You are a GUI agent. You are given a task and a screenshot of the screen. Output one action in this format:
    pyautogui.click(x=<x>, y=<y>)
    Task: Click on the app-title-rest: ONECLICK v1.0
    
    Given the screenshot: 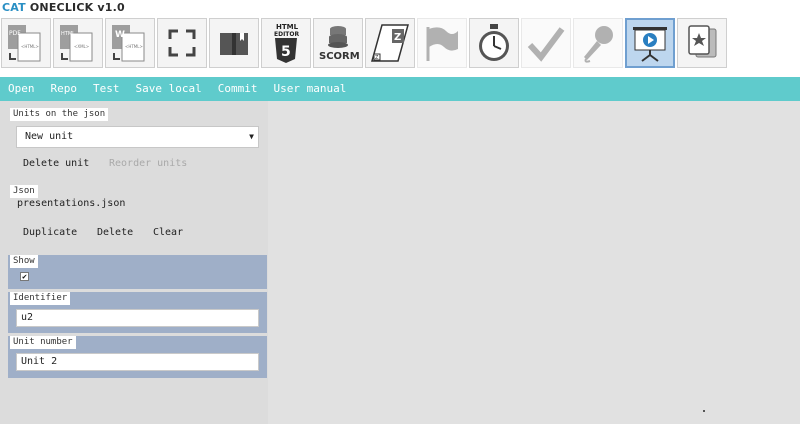 What is the action you would take?
    pyautogui.click(x=77, y=7)
    